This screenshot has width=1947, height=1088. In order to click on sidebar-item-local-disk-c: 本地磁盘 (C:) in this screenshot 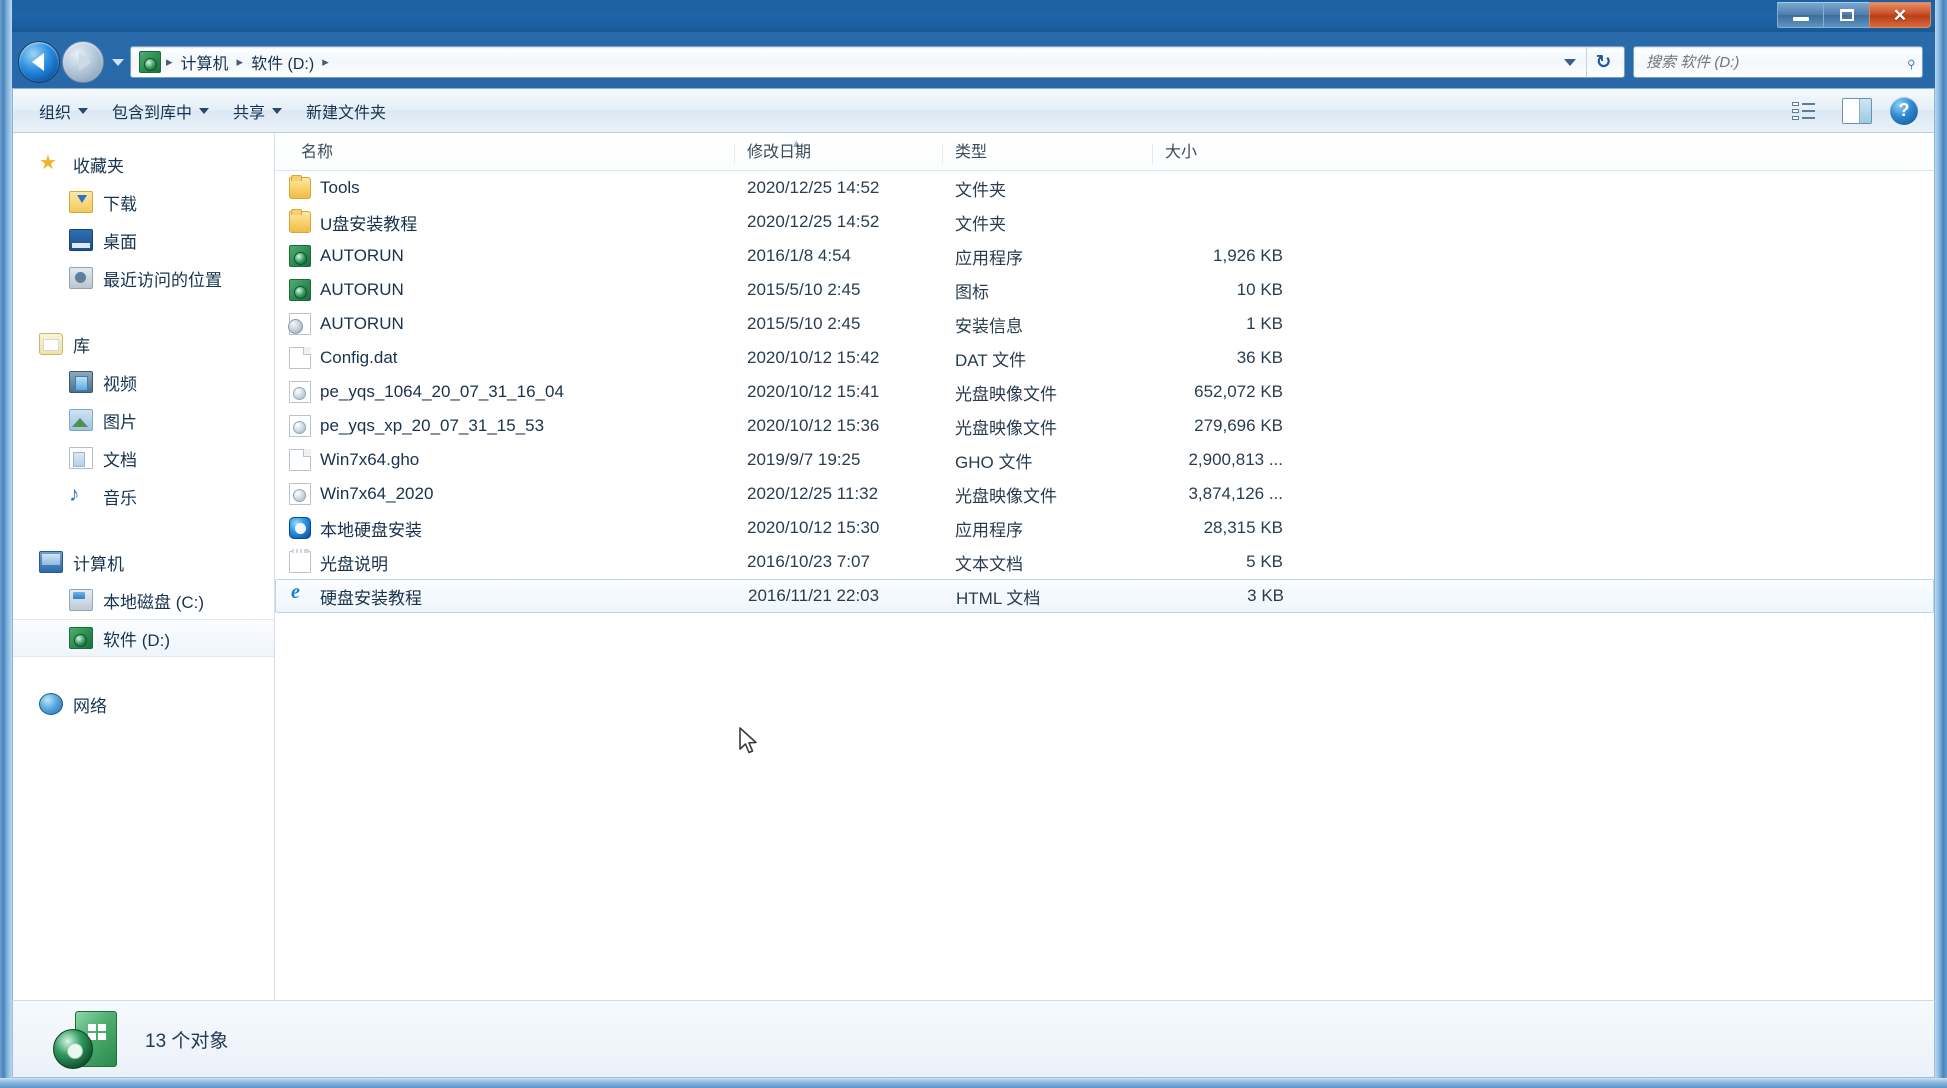, I will do `click(143, 600)`.